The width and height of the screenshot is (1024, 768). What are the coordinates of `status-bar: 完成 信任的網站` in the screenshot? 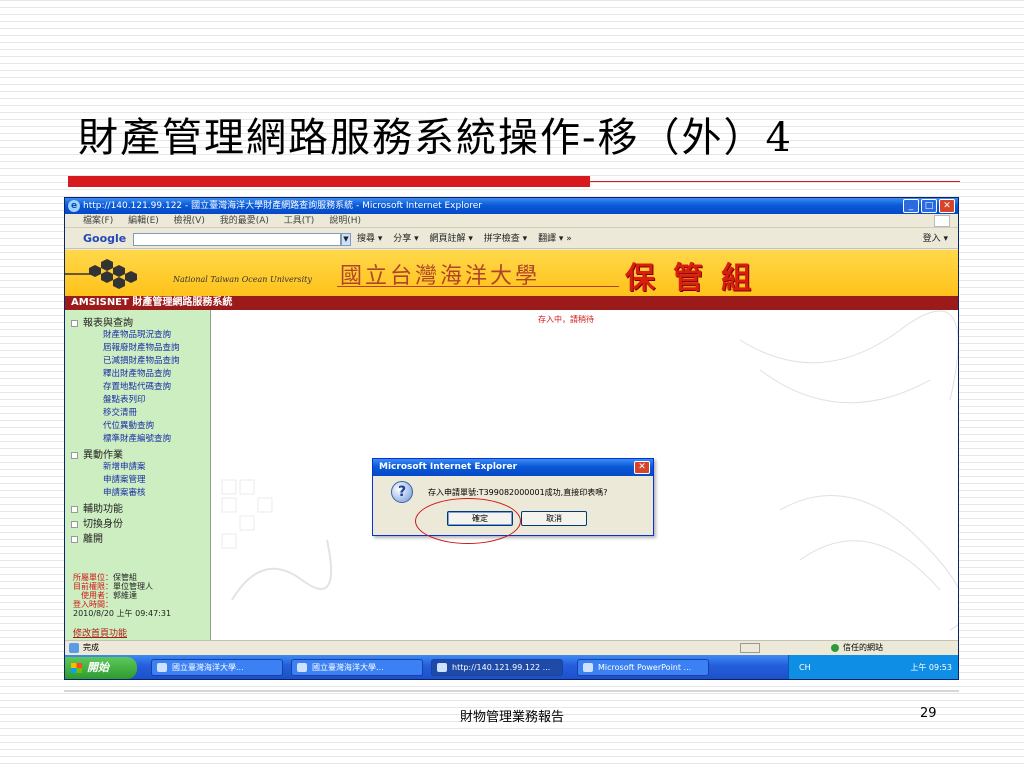 It's located at (511, 647).